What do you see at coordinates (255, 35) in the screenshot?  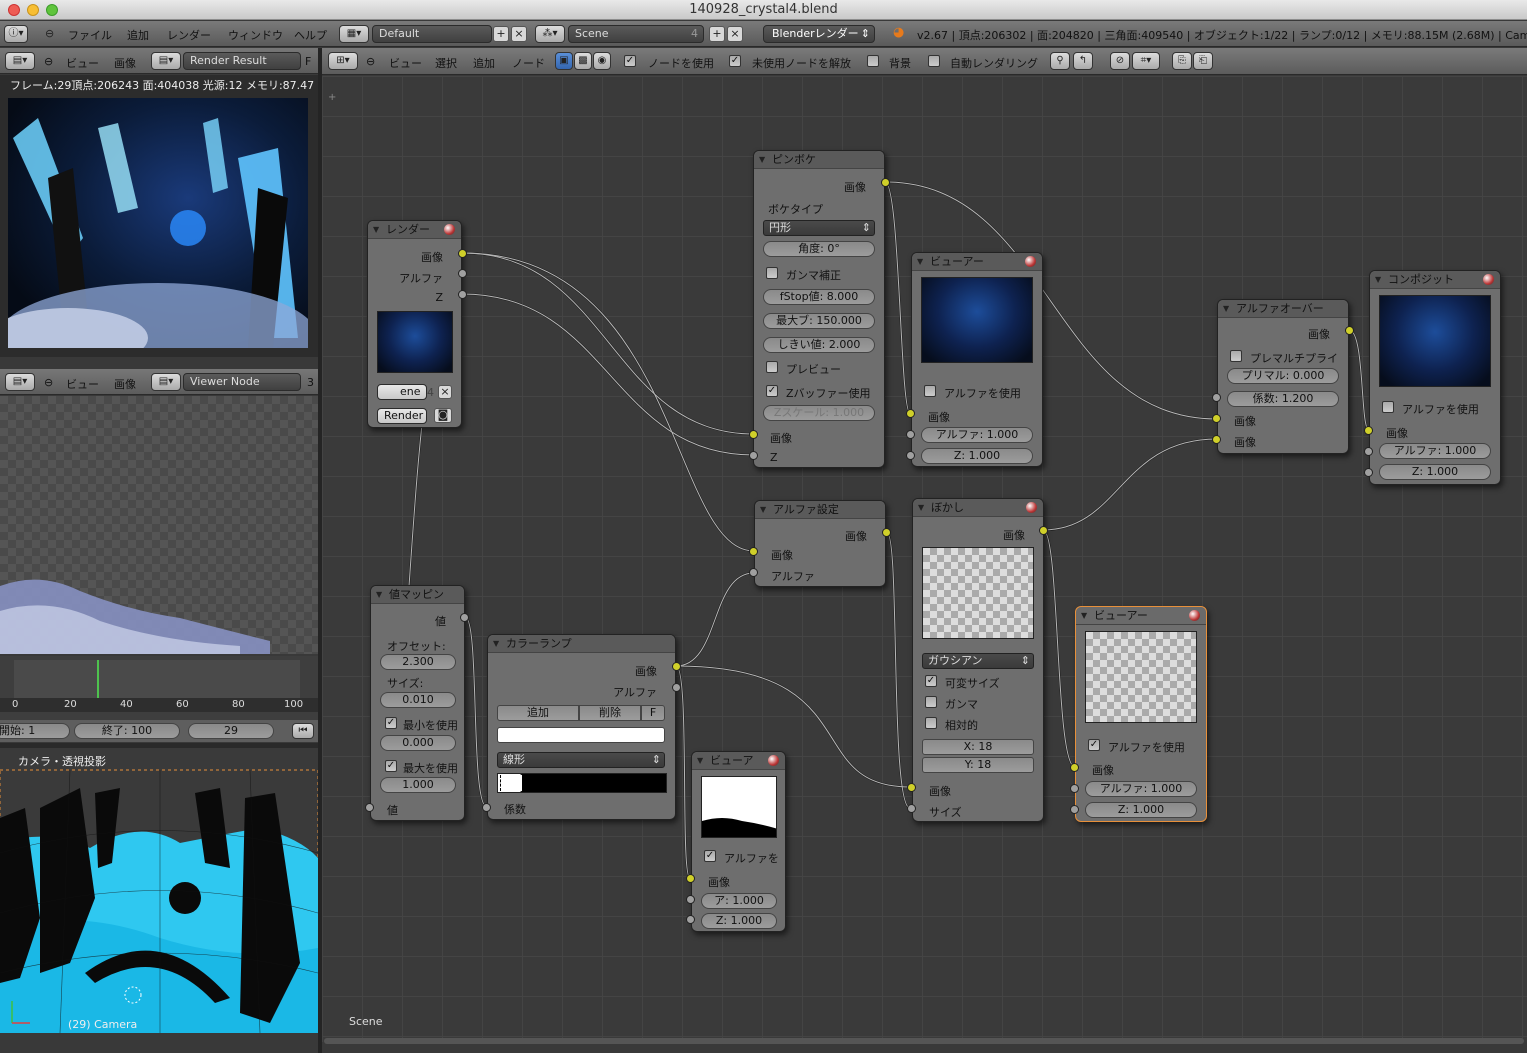 I see `menu-window: ウィンドウ` at bounding box center [255, 35].